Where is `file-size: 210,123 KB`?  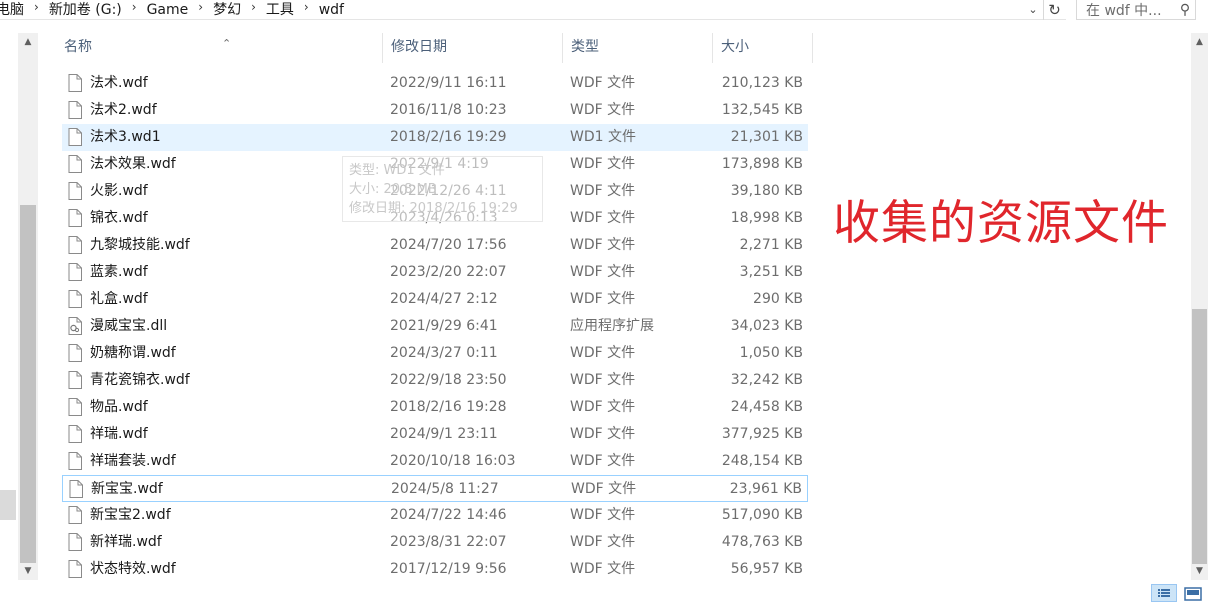 file-size: 210,123 KB is located at coordinates (762, 83).